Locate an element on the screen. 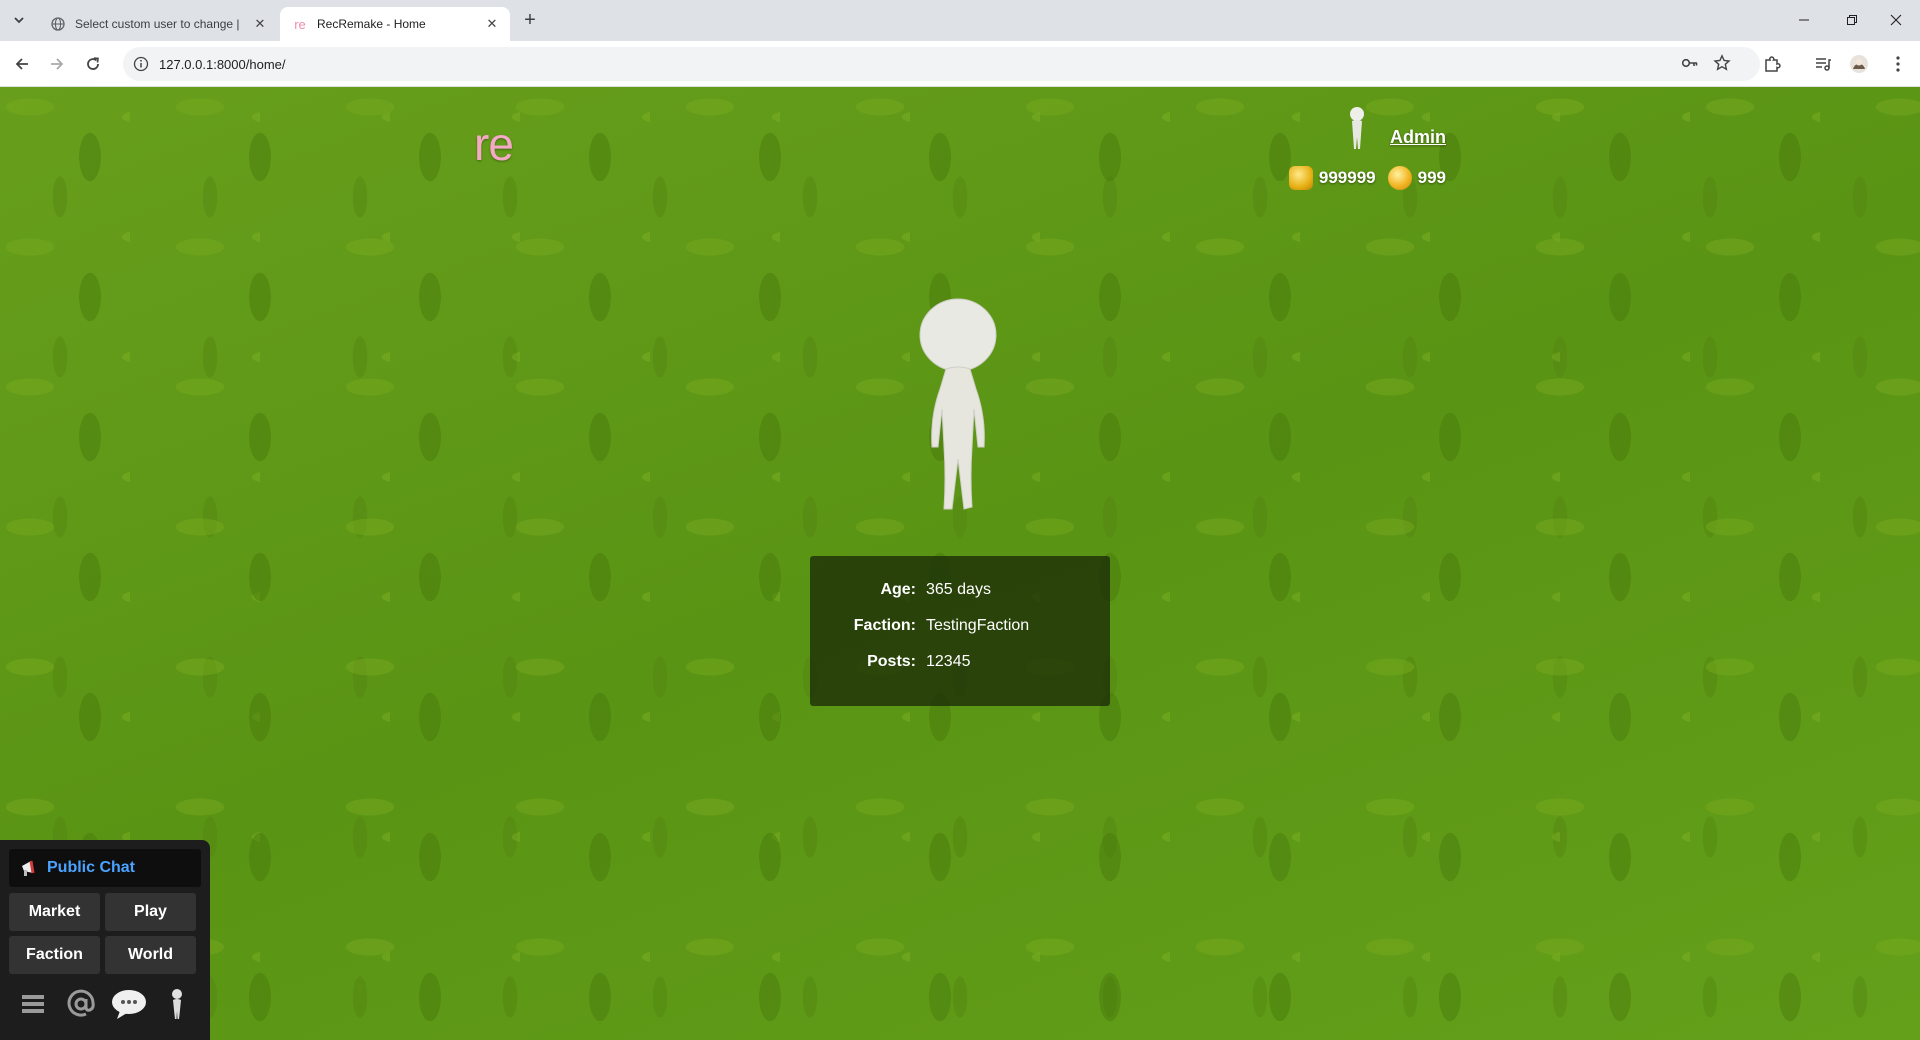 This screenshot has height=1040, width=1920. user-box: Admin 999999 999 is located at coordinates (1367, 147).